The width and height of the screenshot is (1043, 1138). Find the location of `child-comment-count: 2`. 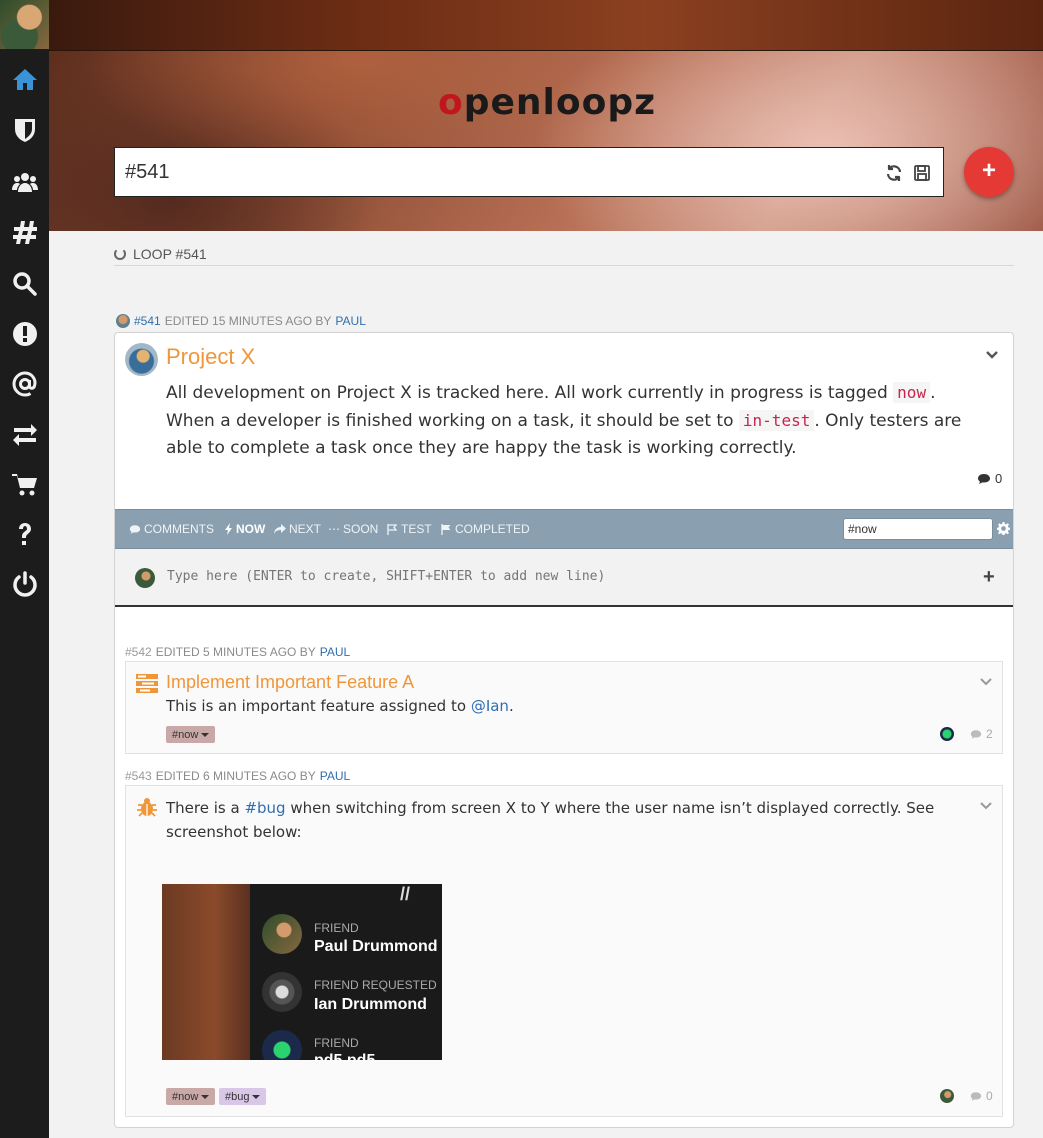

child-comment-count: 2 is located at coordinates (989, 734).